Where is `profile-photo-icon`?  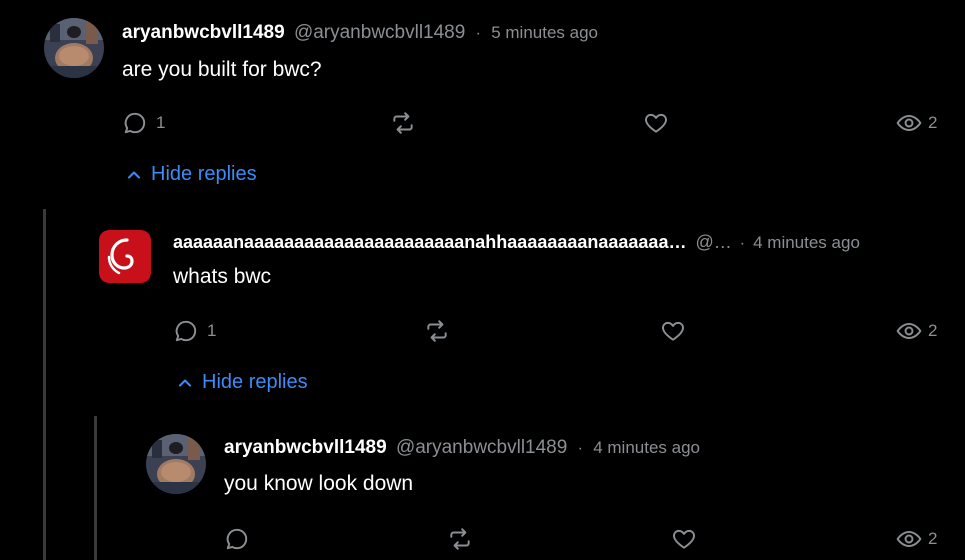
profile-photo-icon is located at coordinates (176, 464).